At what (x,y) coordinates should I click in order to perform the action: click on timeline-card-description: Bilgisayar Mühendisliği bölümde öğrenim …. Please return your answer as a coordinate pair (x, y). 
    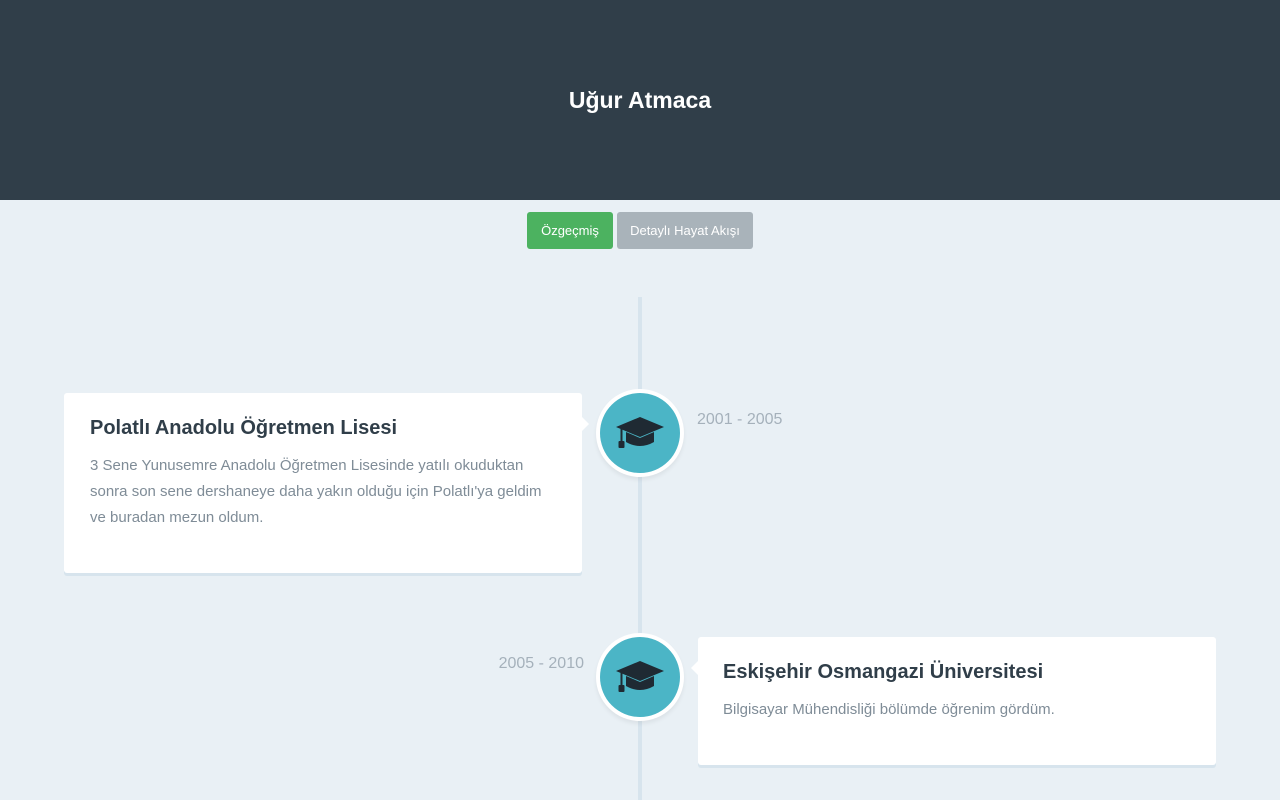
    Looking at the image, I should click on (889, 709).